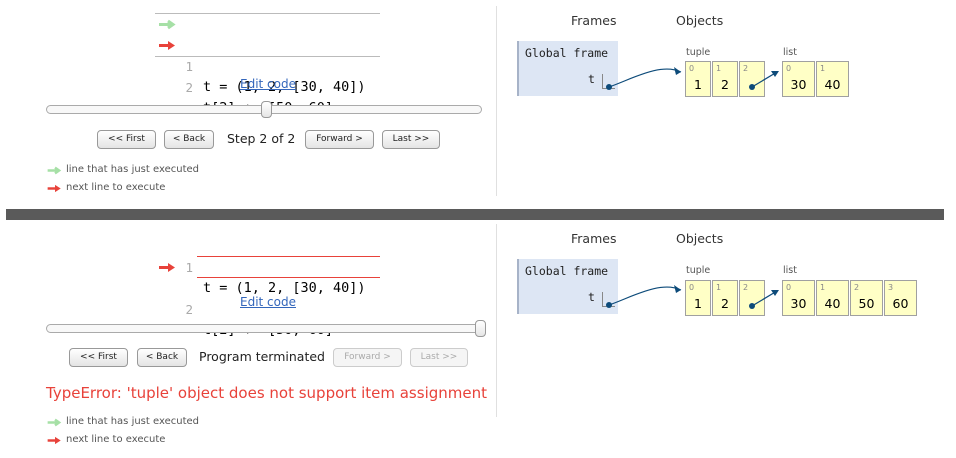 This screenshot has width=956, height=458. What do you see at coordinates (475, 214) in the screenshot?
I see `section-divider` at bounding box center [475, 214].